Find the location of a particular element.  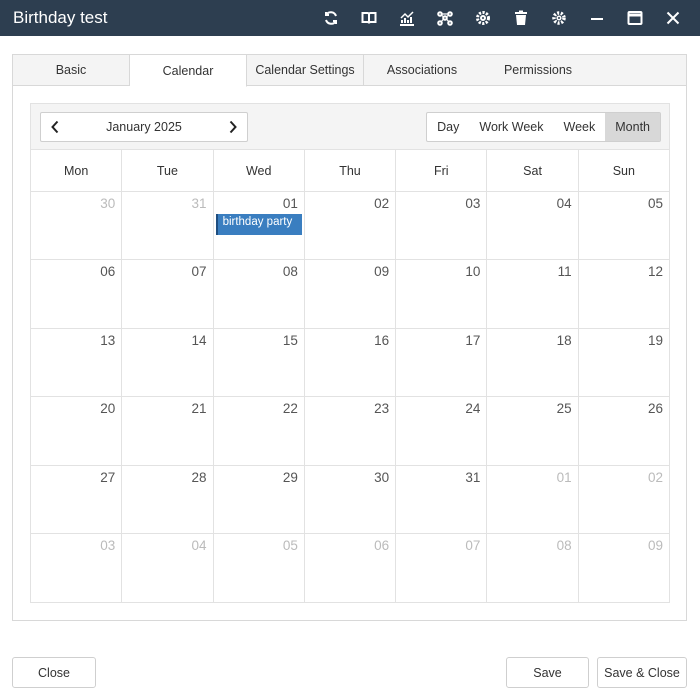

weekday-label: Fri is located at coordinates (442, 170).